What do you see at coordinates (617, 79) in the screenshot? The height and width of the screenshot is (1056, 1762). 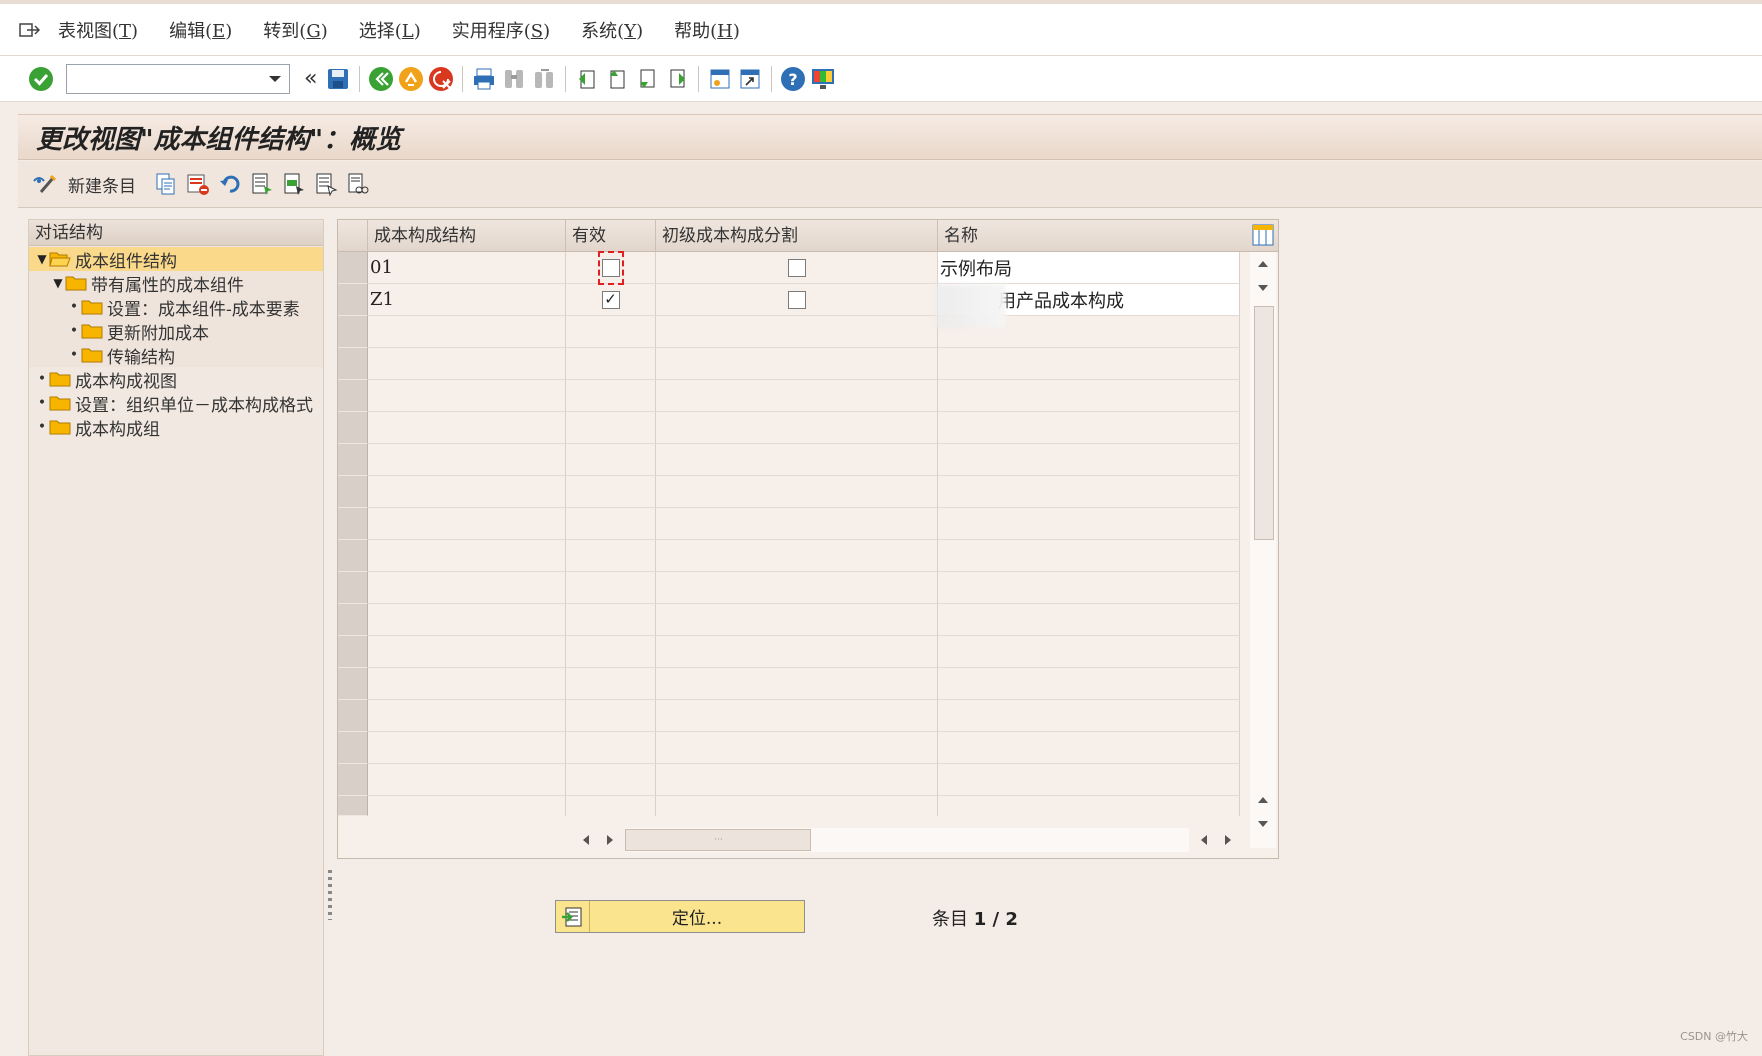 I see `previous-page-icon` at bounding box center [617, 79].